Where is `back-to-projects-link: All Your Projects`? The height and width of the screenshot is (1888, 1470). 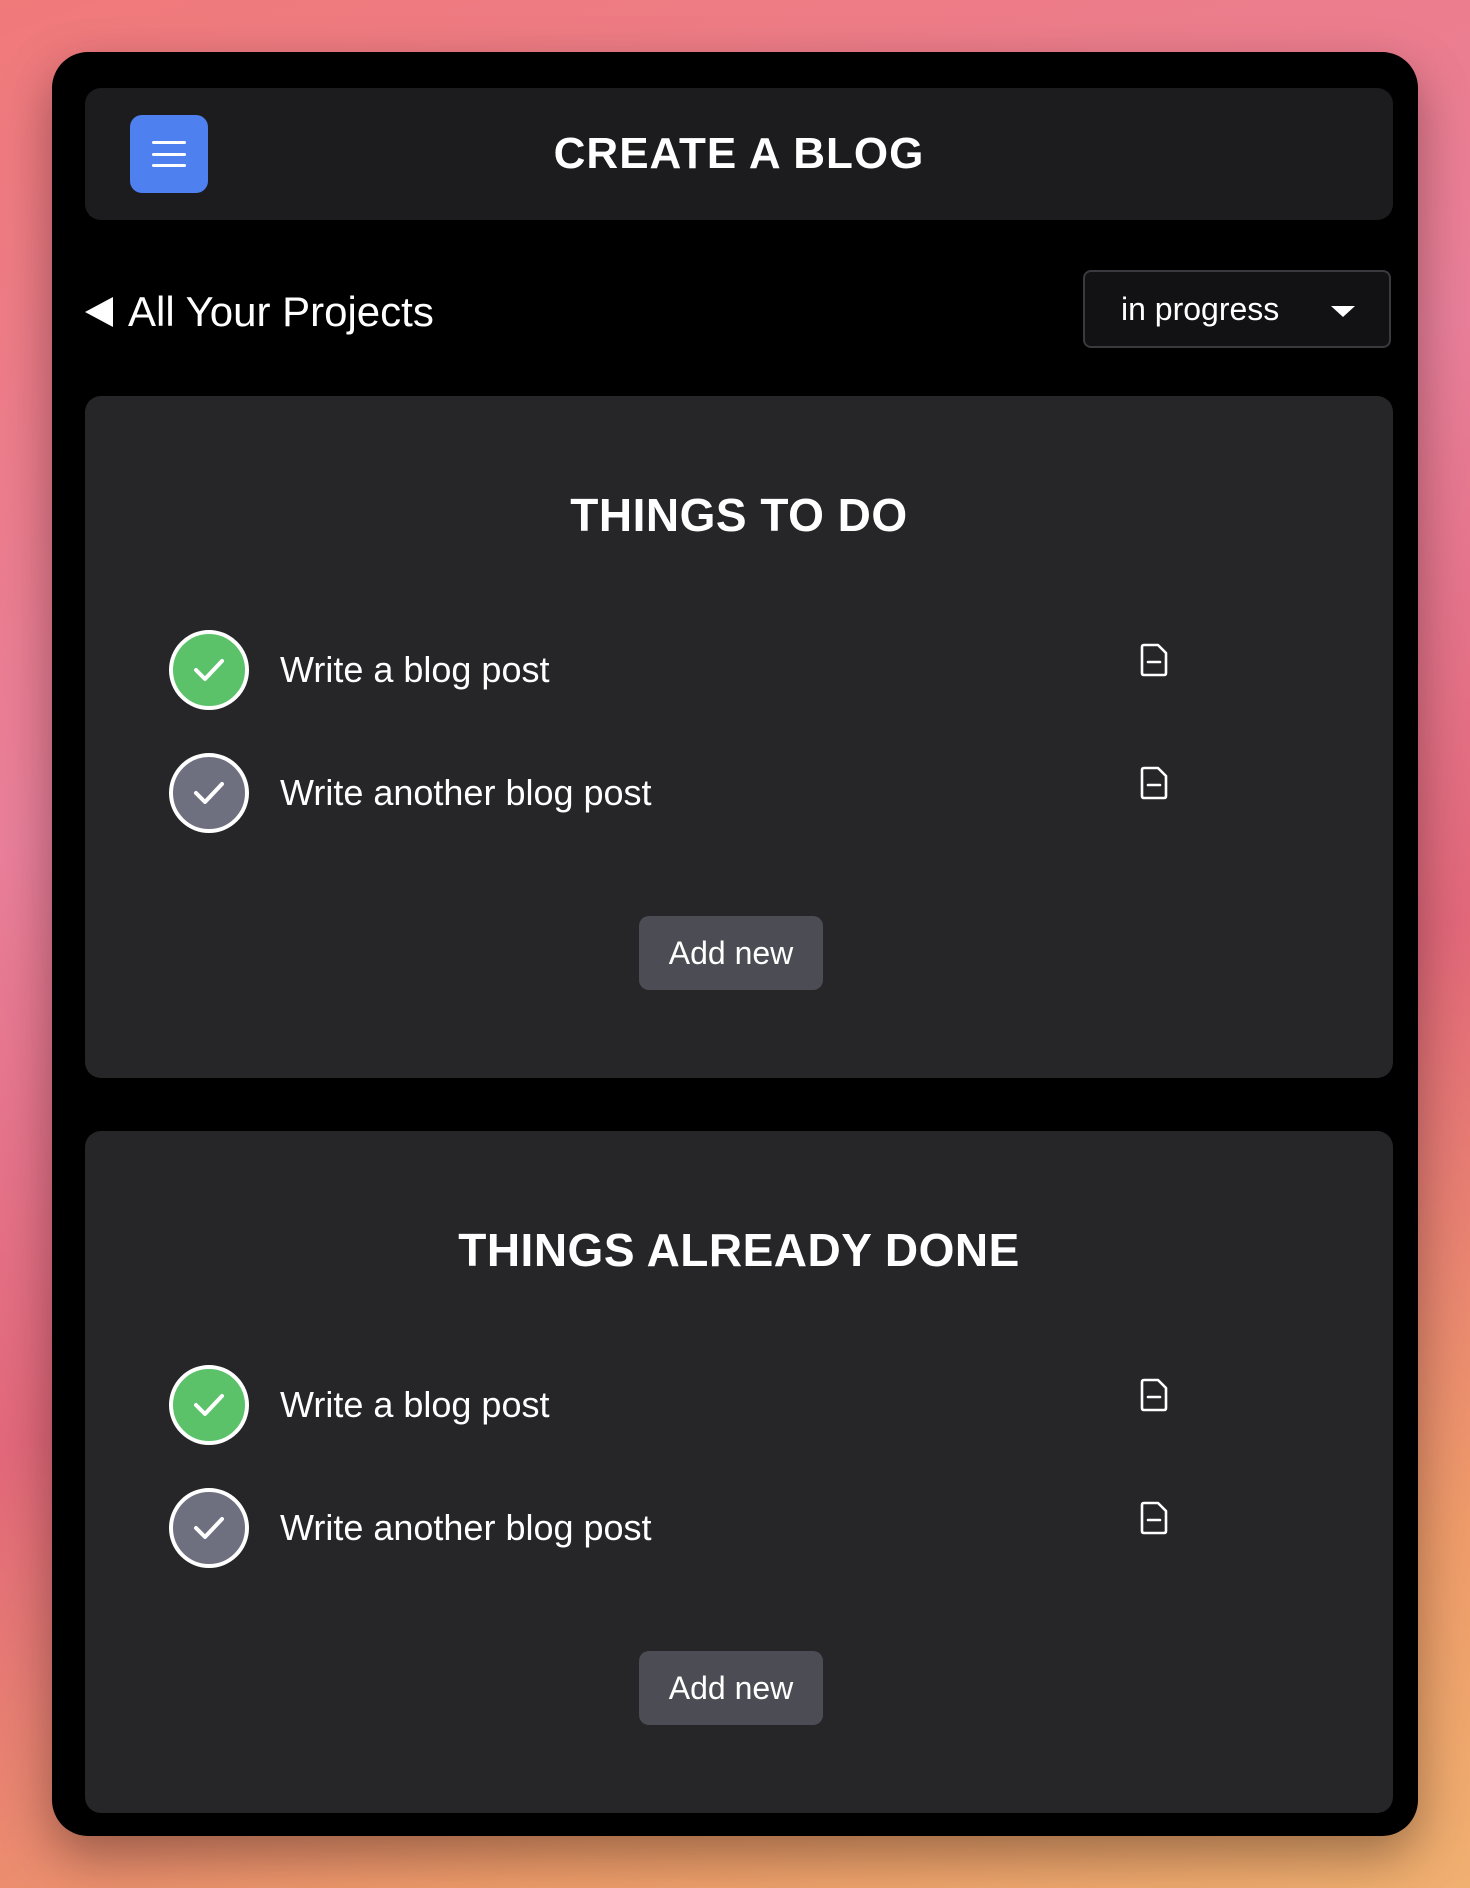
back-to-projects-link: All Your Projects is located at coordinates (259, 312).